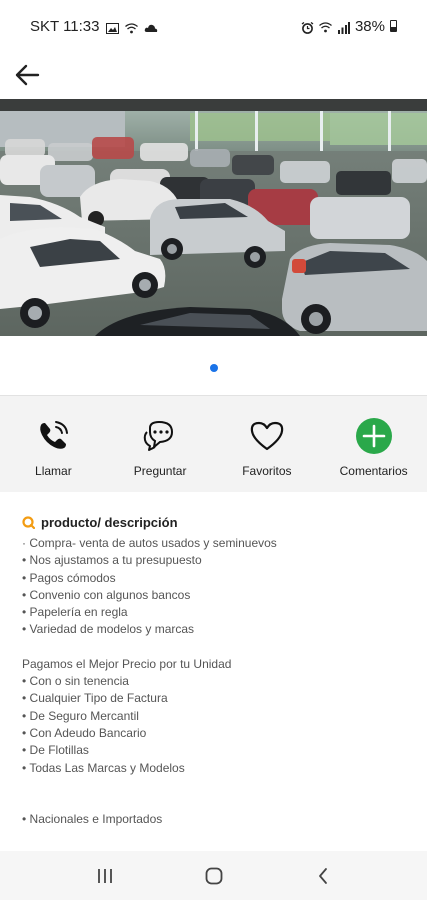  Describe the element at coordinates (213, 75) in the screenshot. I see `app-bar` at that location.